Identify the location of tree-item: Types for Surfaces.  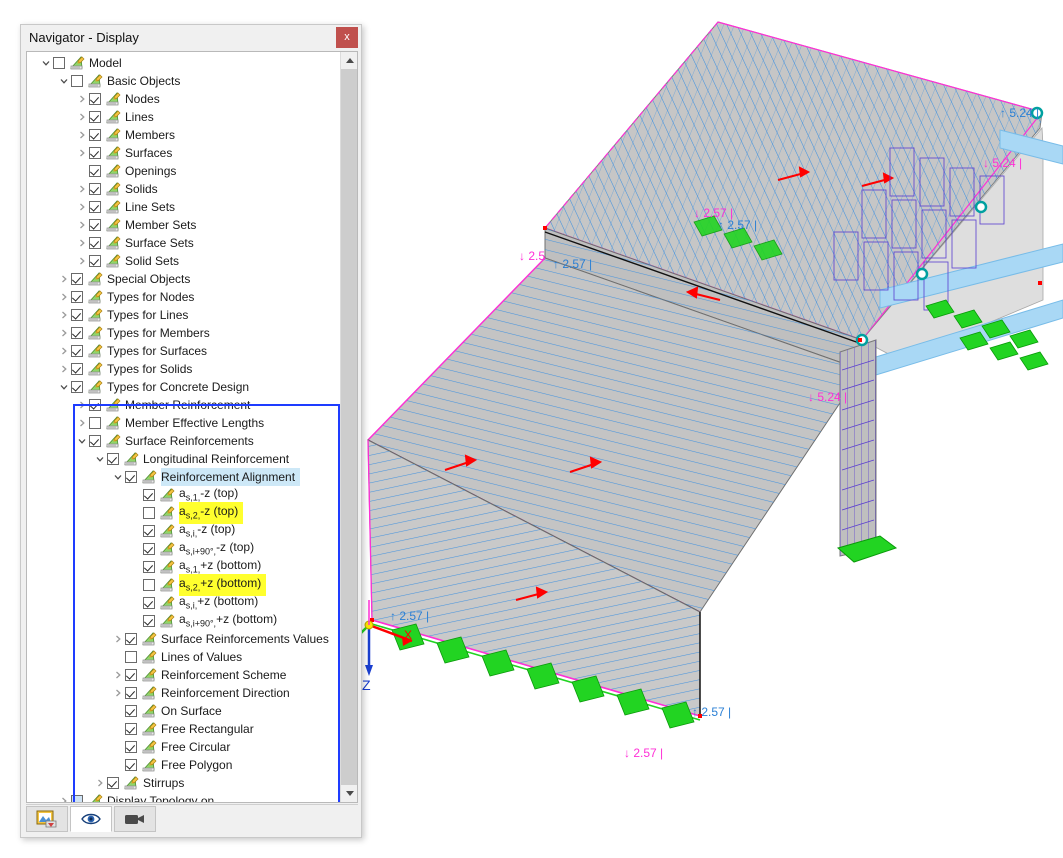
(184, 351).